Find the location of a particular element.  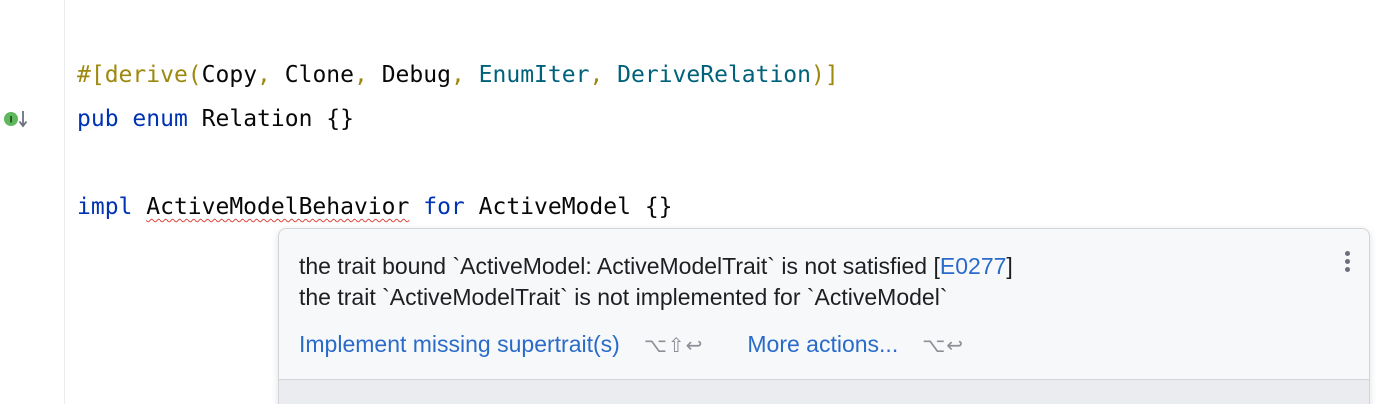

derive-attr: derive is located at coordinates (146, 75).